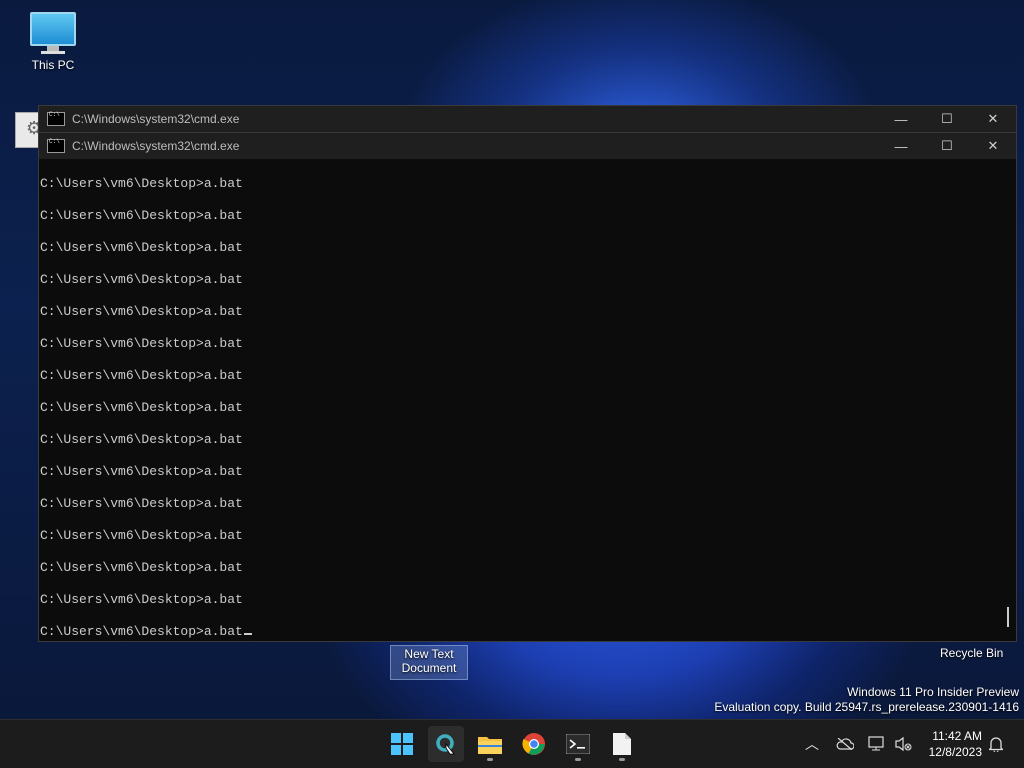 This screenshot has width=1024, height=768. I want to click on volume-muted-icon, so click(903, 744).